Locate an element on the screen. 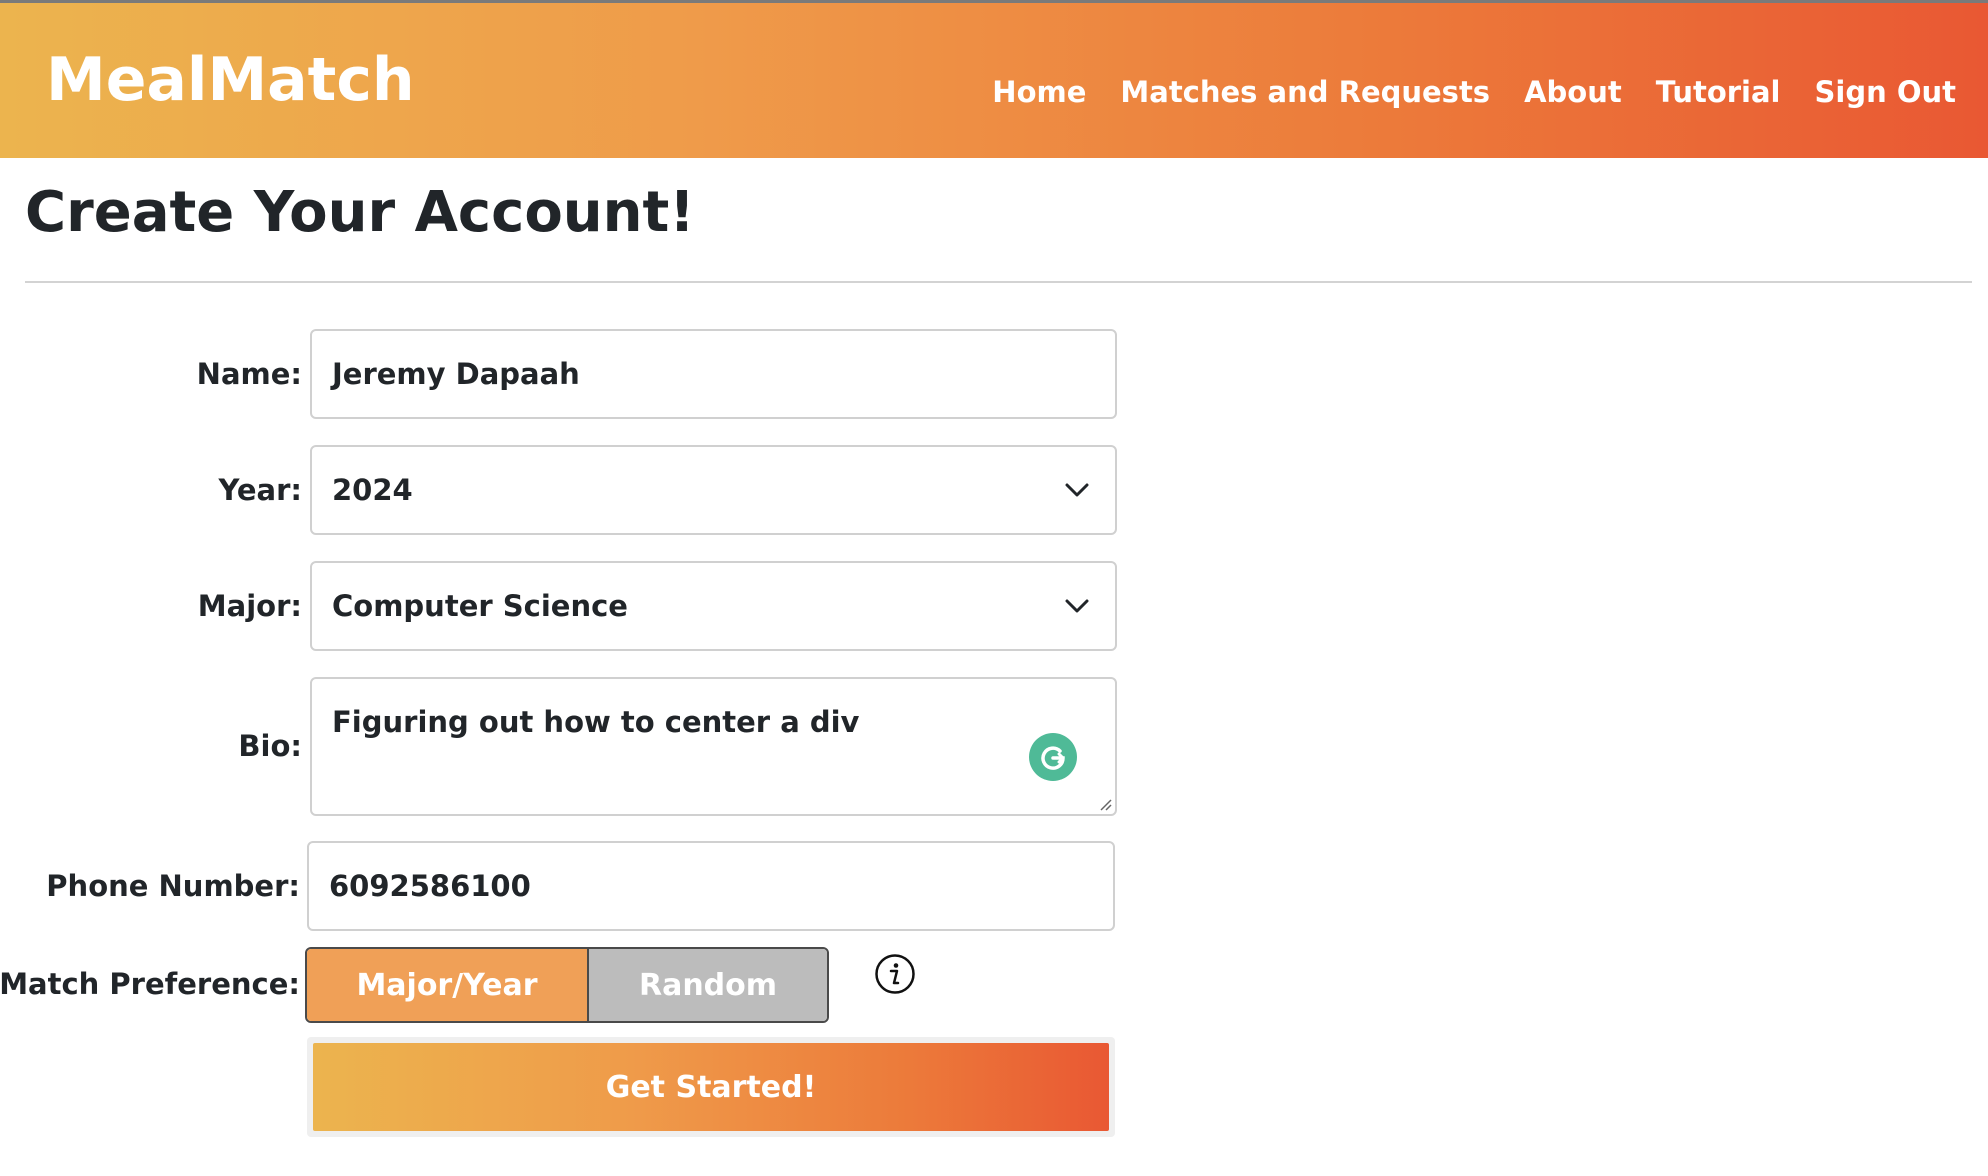 This screenshot has width=1988, height=1176. grammarly-icon is located at coordinates (1053, 757).